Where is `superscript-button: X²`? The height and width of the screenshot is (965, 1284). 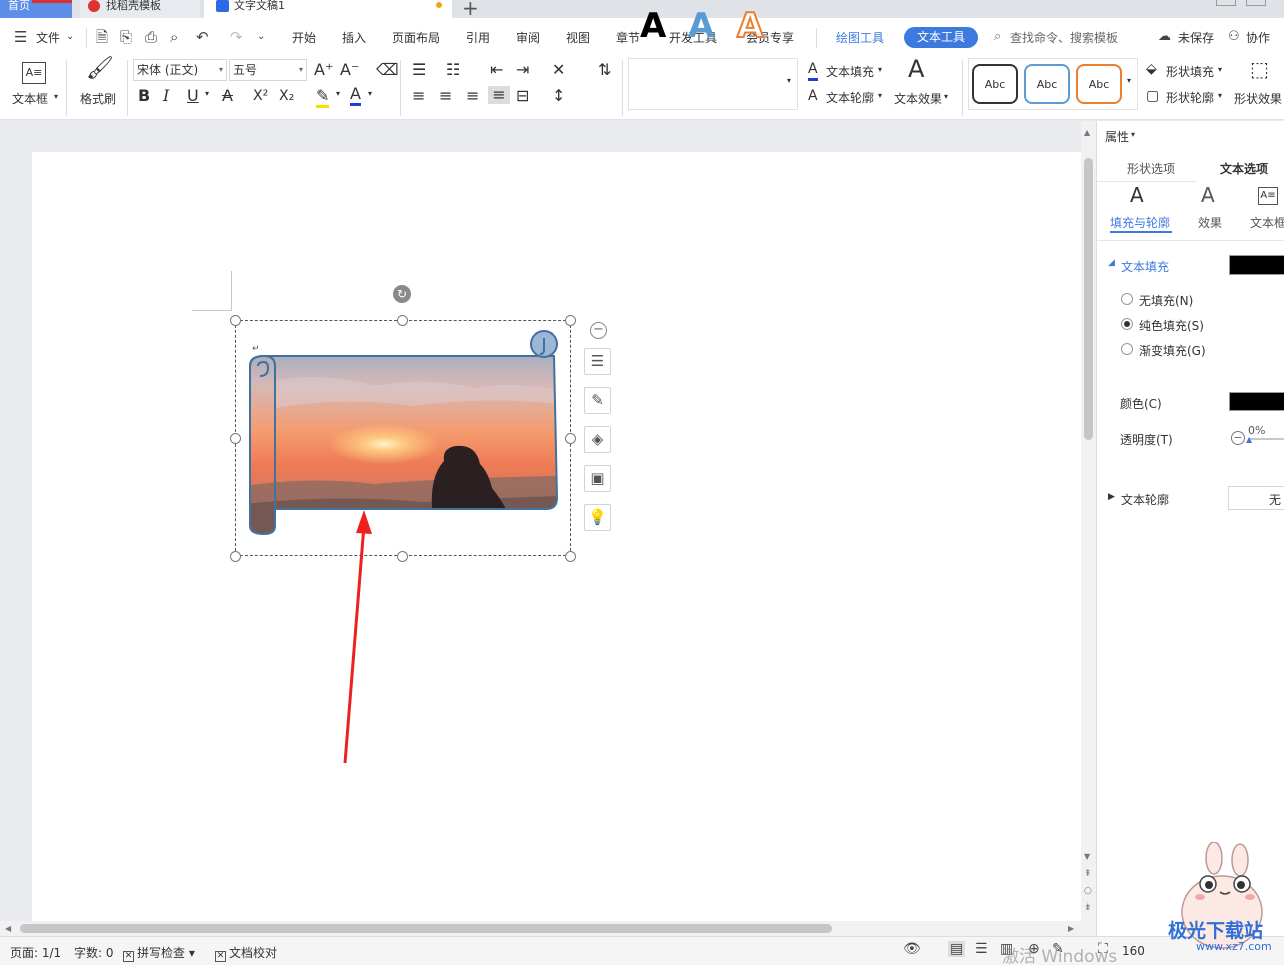 superscript-button: X² is located at coordinates (260, 96).